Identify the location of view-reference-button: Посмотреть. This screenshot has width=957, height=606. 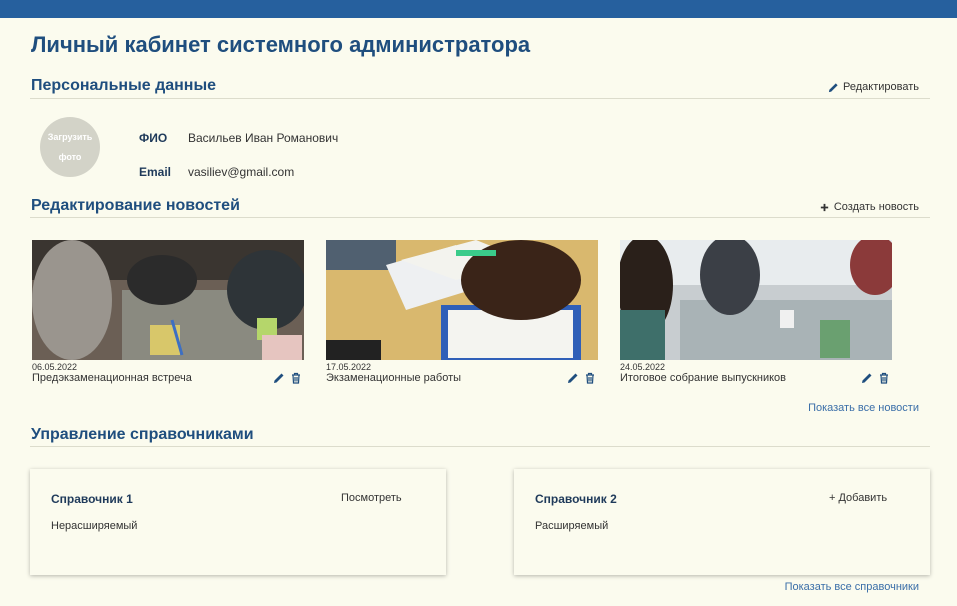
(371, 498).